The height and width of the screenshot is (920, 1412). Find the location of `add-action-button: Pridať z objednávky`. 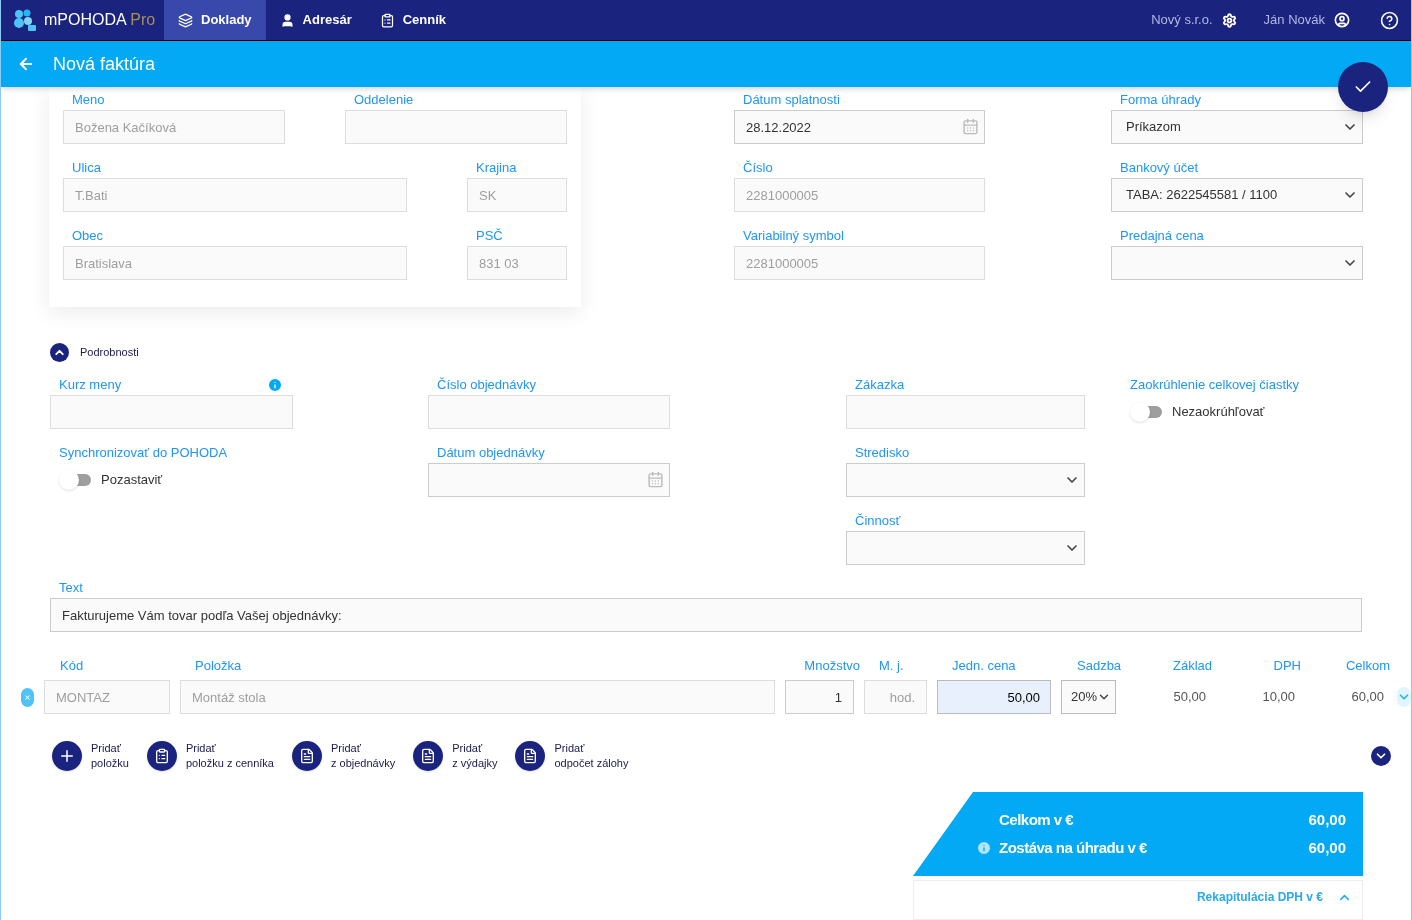

add-action-button: Pridať z objednávky is located at coordinates (344, 756).